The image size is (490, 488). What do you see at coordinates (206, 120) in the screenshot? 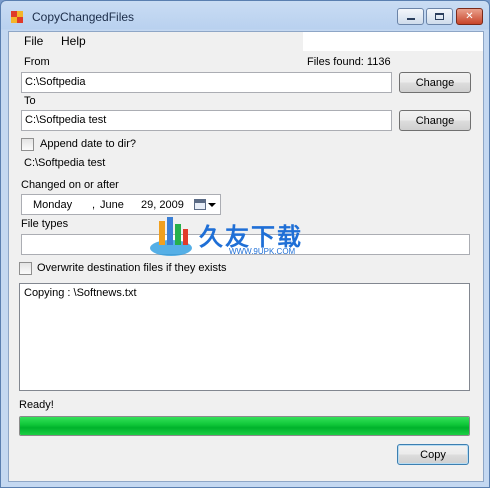
I see `to-input: C:\Softpedia test` at bounding box center [206, 120].